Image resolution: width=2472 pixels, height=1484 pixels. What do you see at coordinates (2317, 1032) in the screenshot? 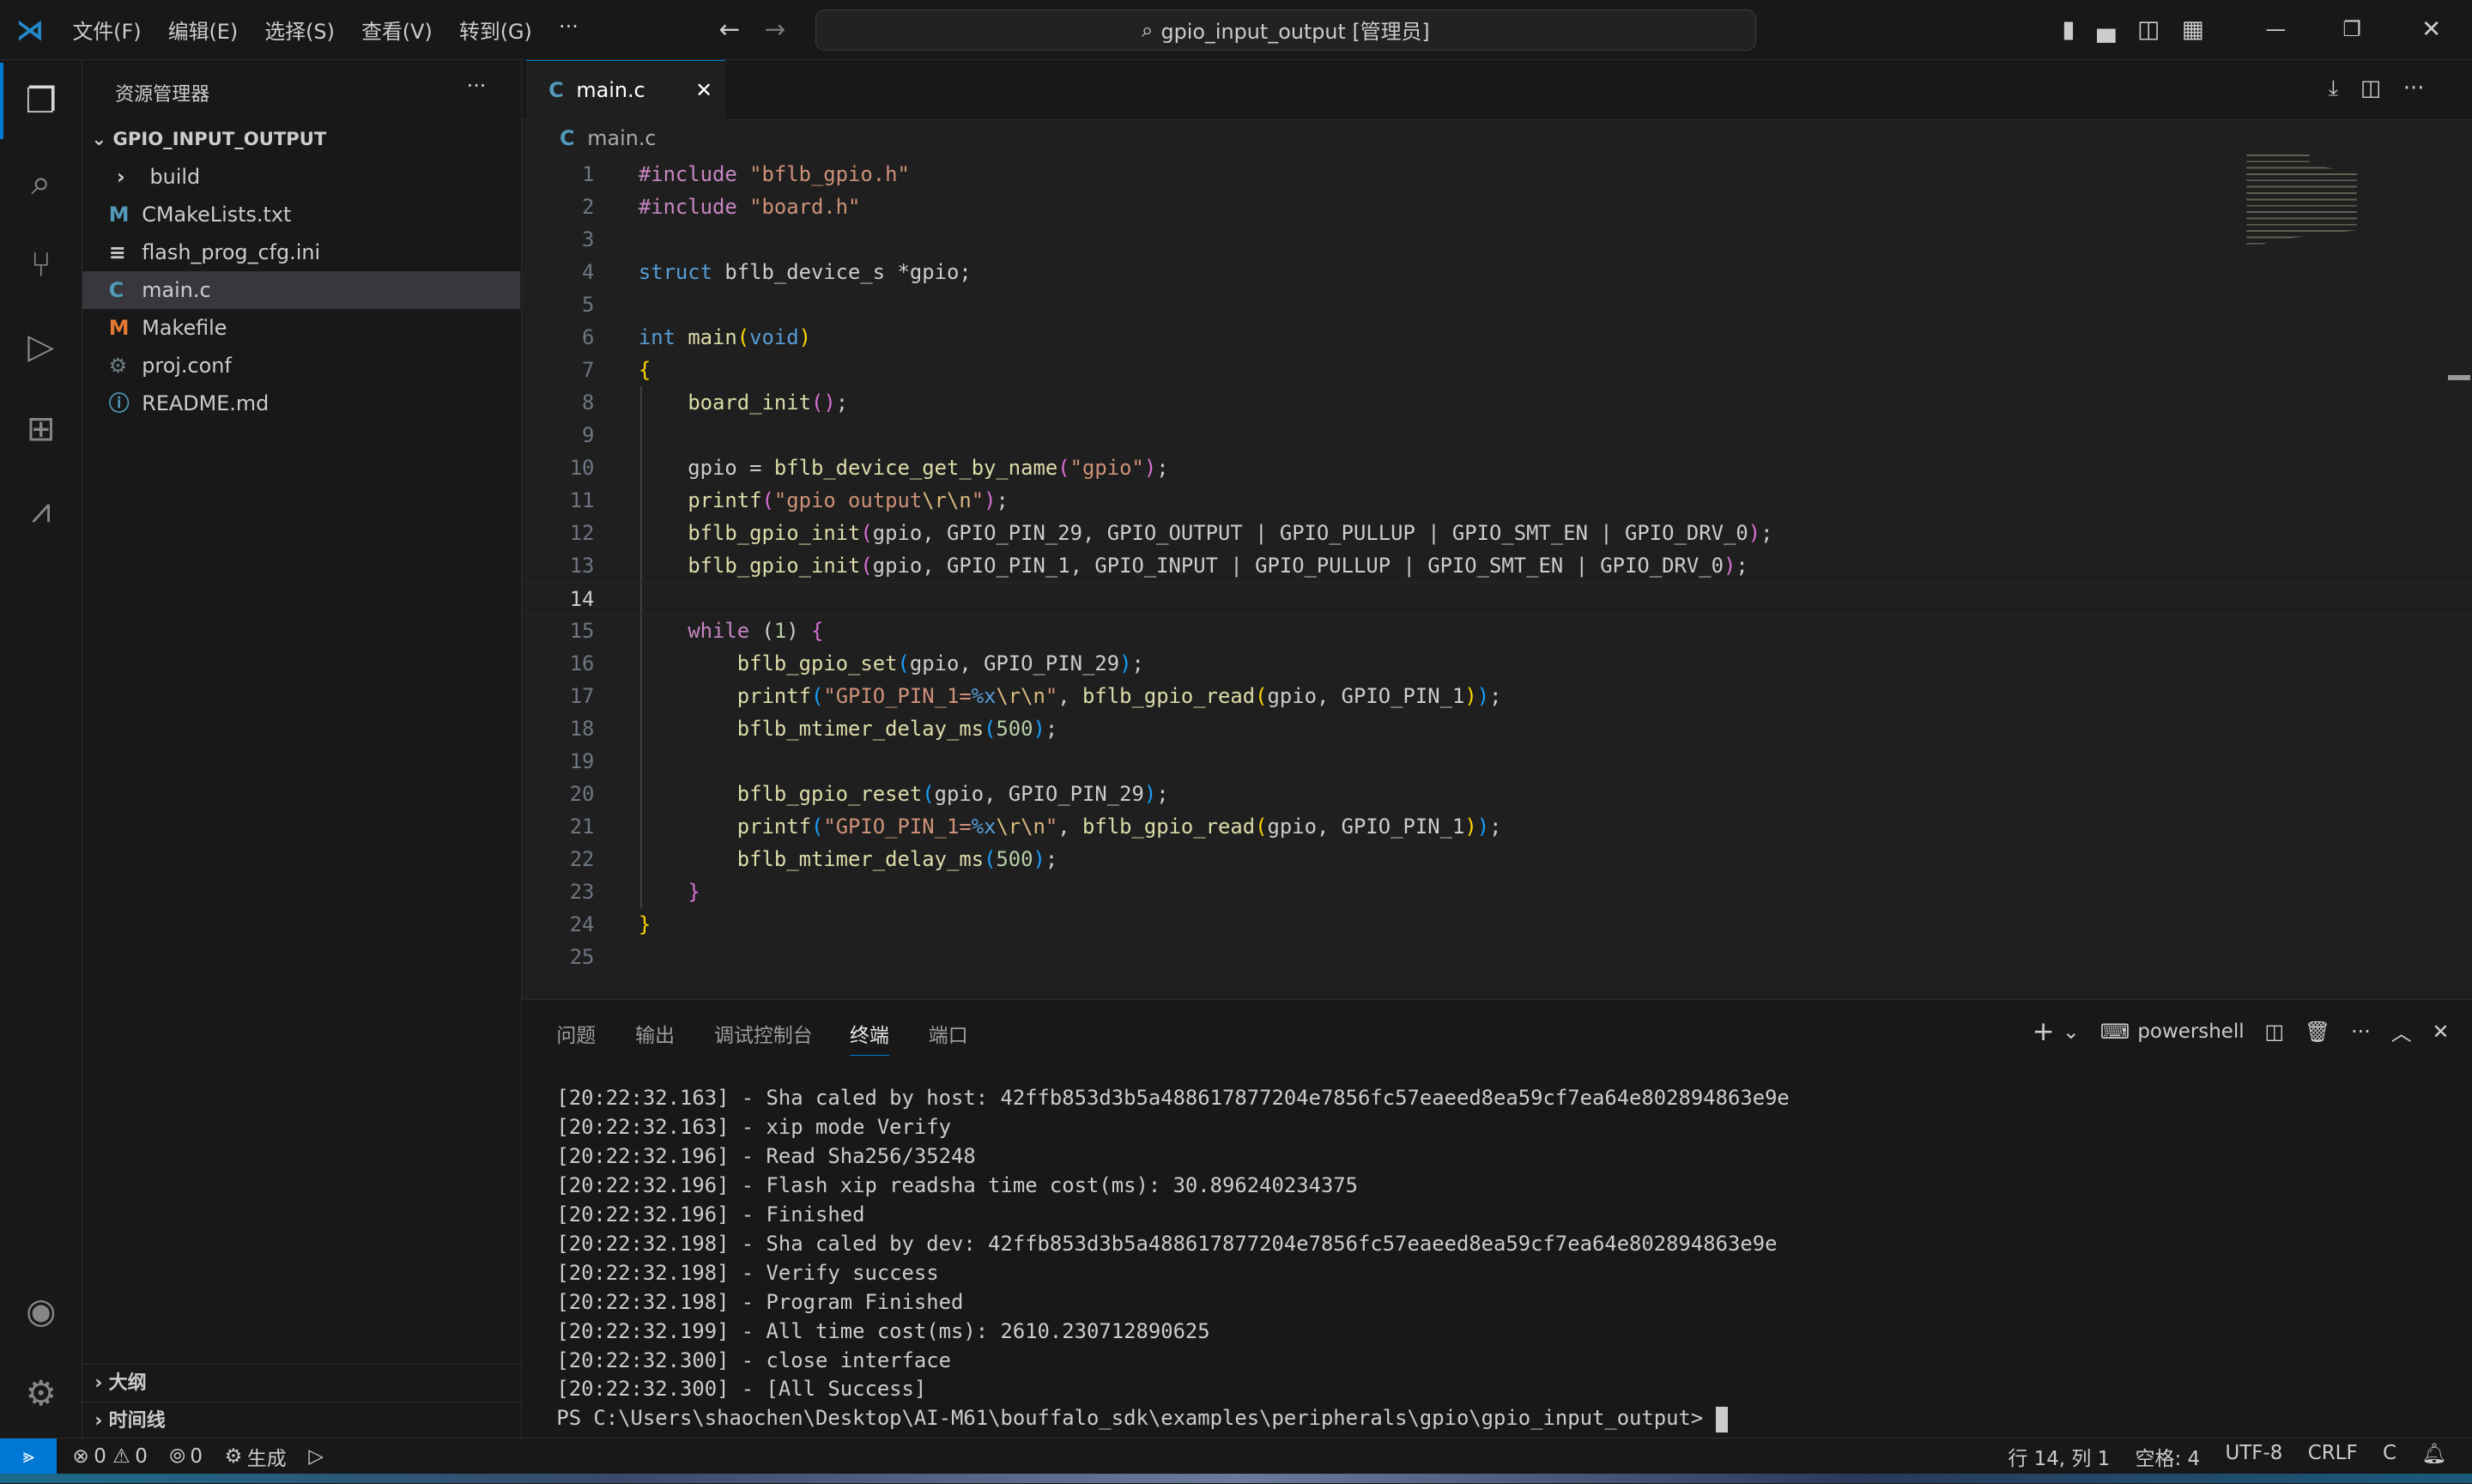
I see `trash-icon: 🗑` at bounding box center [2317, 1032].